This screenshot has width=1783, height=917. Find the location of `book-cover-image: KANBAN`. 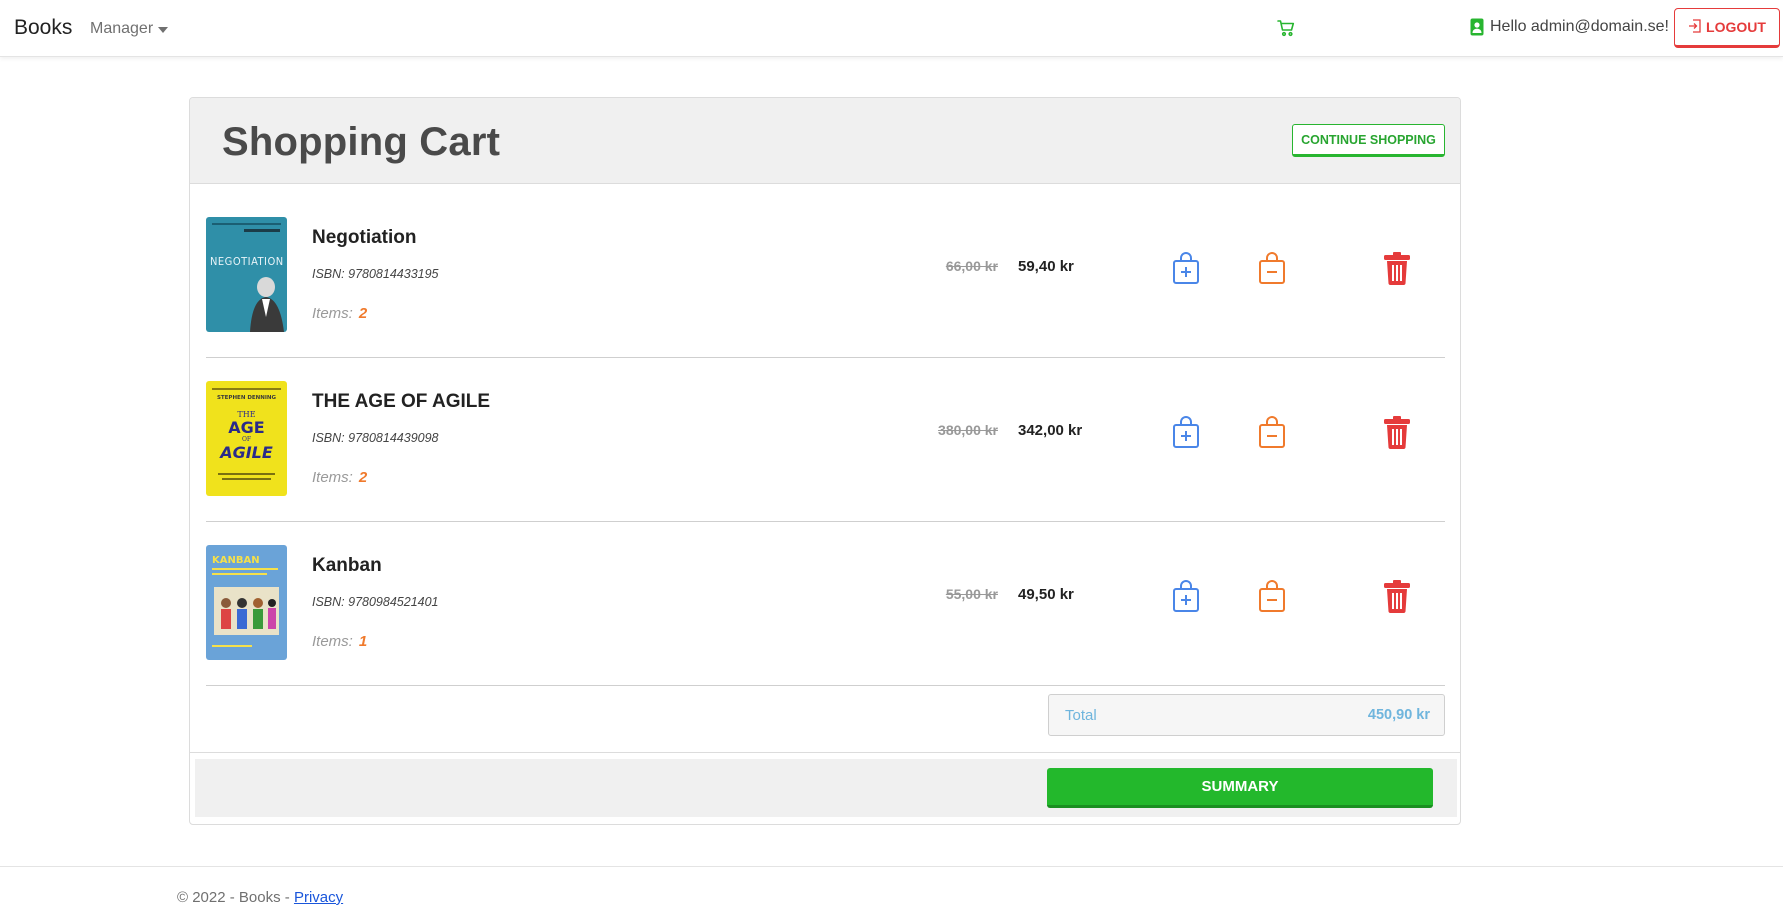

book-cover-image: KANBAN is located at coordinates (246, 602).